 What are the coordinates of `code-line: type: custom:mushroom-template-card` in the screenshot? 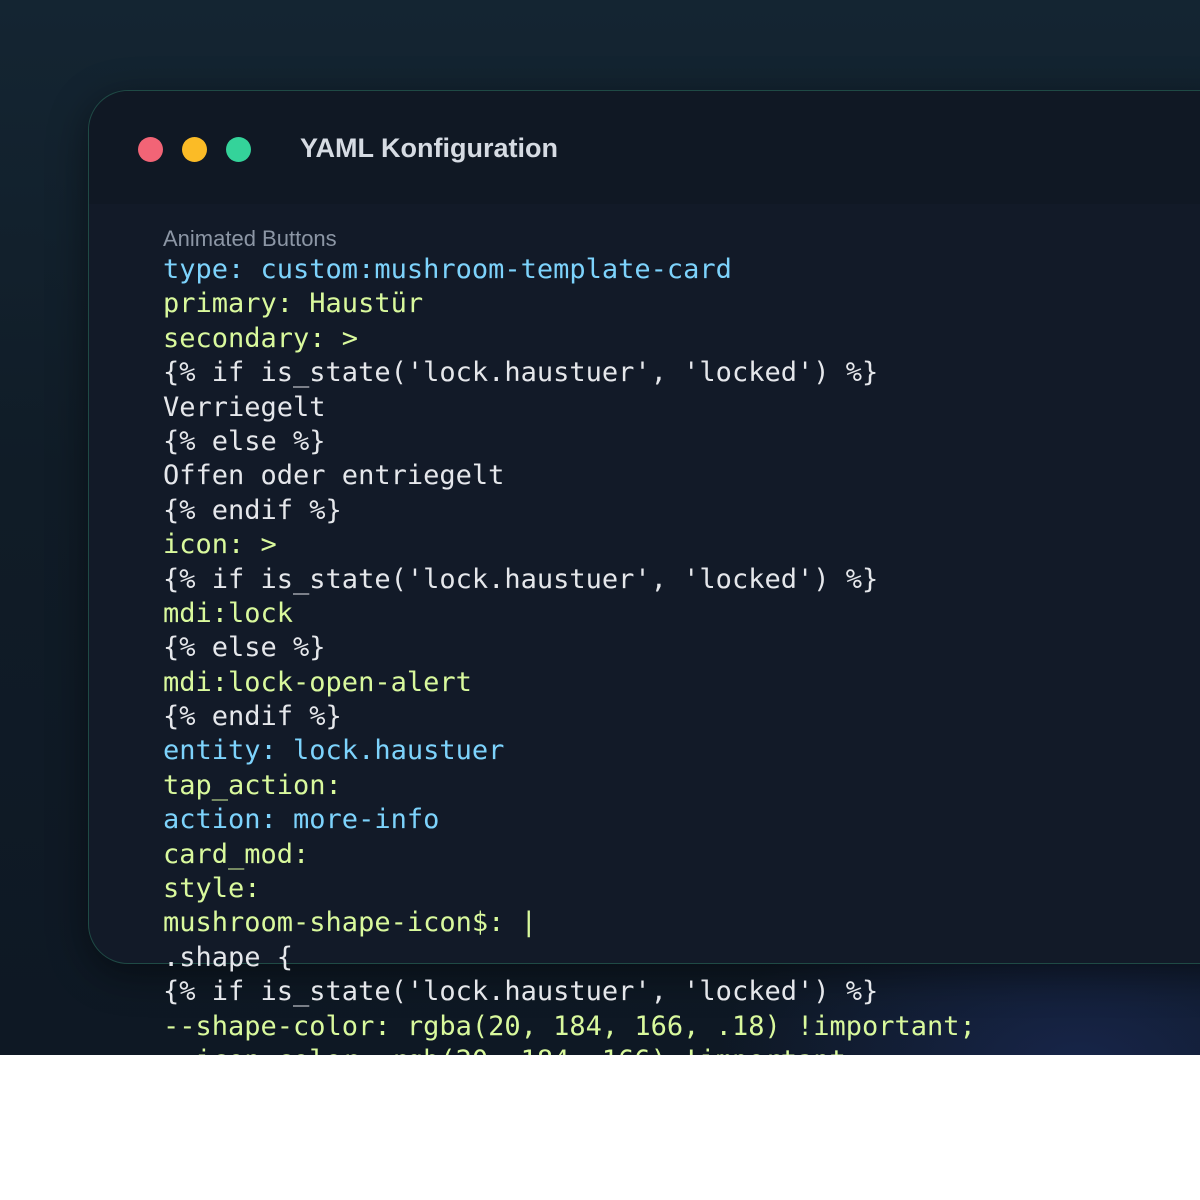 It's located at (447, 269).